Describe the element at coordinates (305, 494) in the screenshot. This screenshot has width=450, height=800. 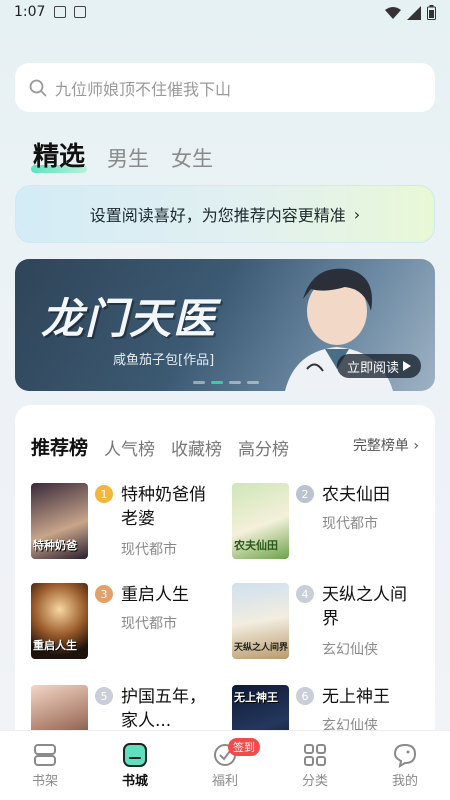
I see `rank-medal-icon: 2` at that location.